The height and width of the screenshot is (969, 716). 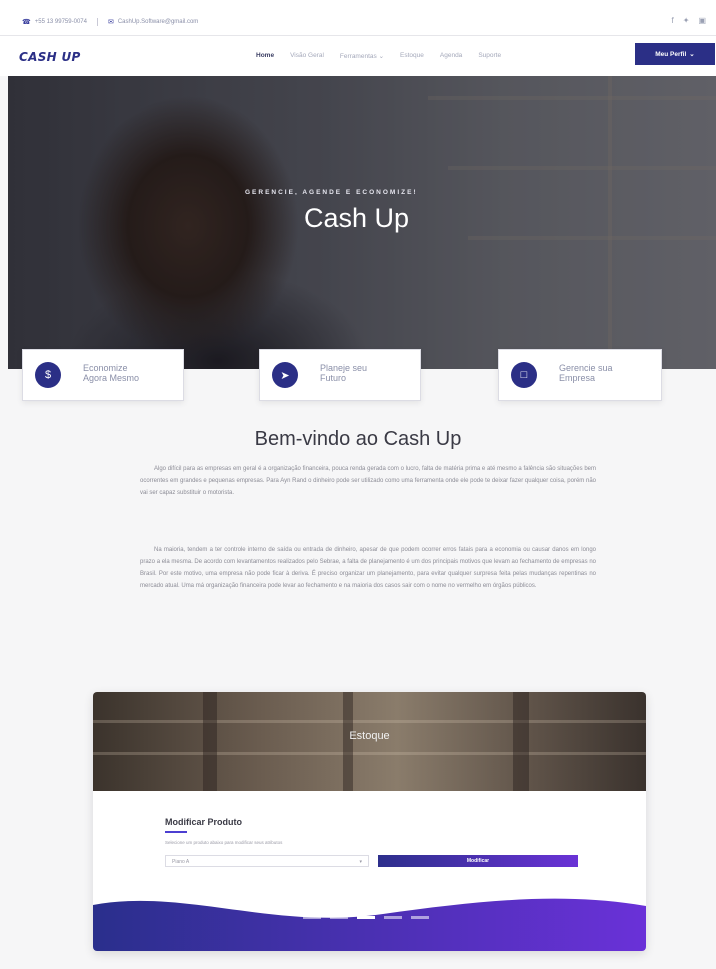 I want to click on welcome-title: Bem-vindo ao Cash Up, so click(x=358, y=439).